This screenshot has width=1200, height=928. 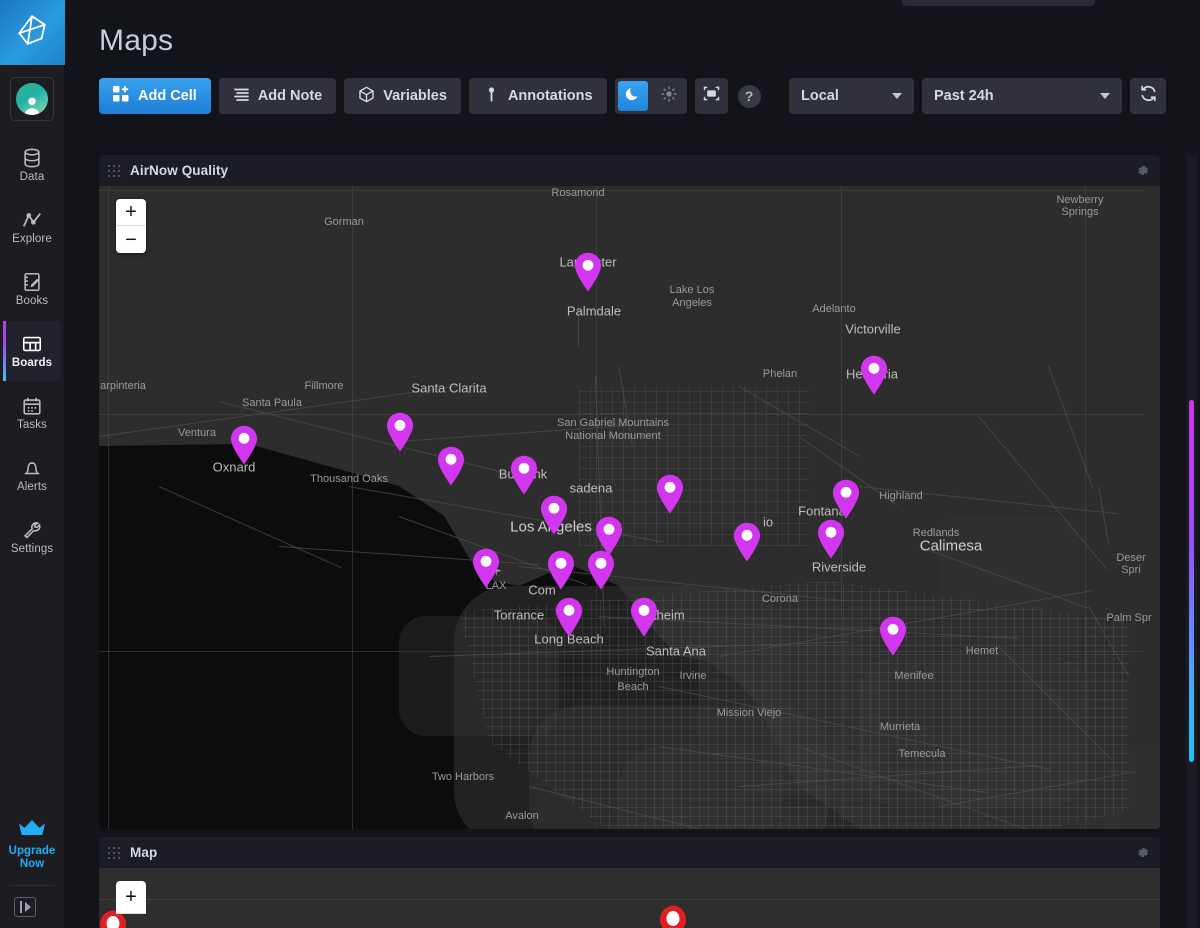 I want to click on sidebar-item-settings: Settings, so click(x=32, y=537).